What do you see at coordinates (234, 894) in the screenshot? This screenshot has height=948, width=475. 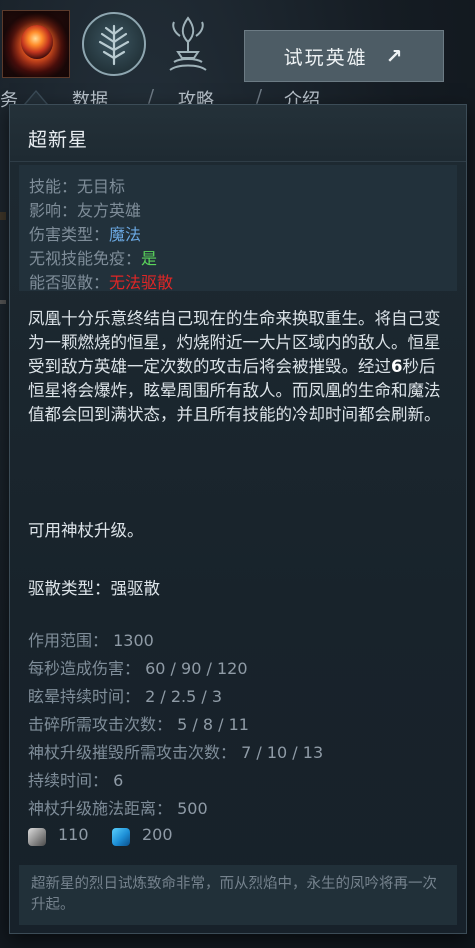 I see `lore-text: 超新星的烈日试炼致命非常，而从烈焰中，永生的凤吟将再一次升起。` at bounding box center [234, 894].